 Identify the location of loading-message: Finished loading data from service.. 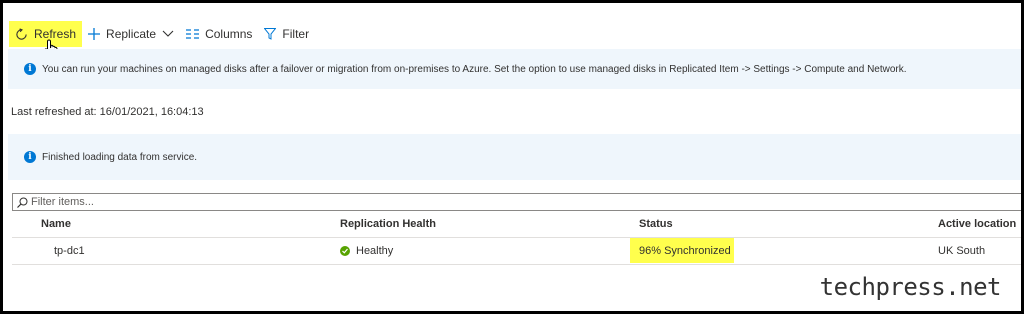
(120, 157).